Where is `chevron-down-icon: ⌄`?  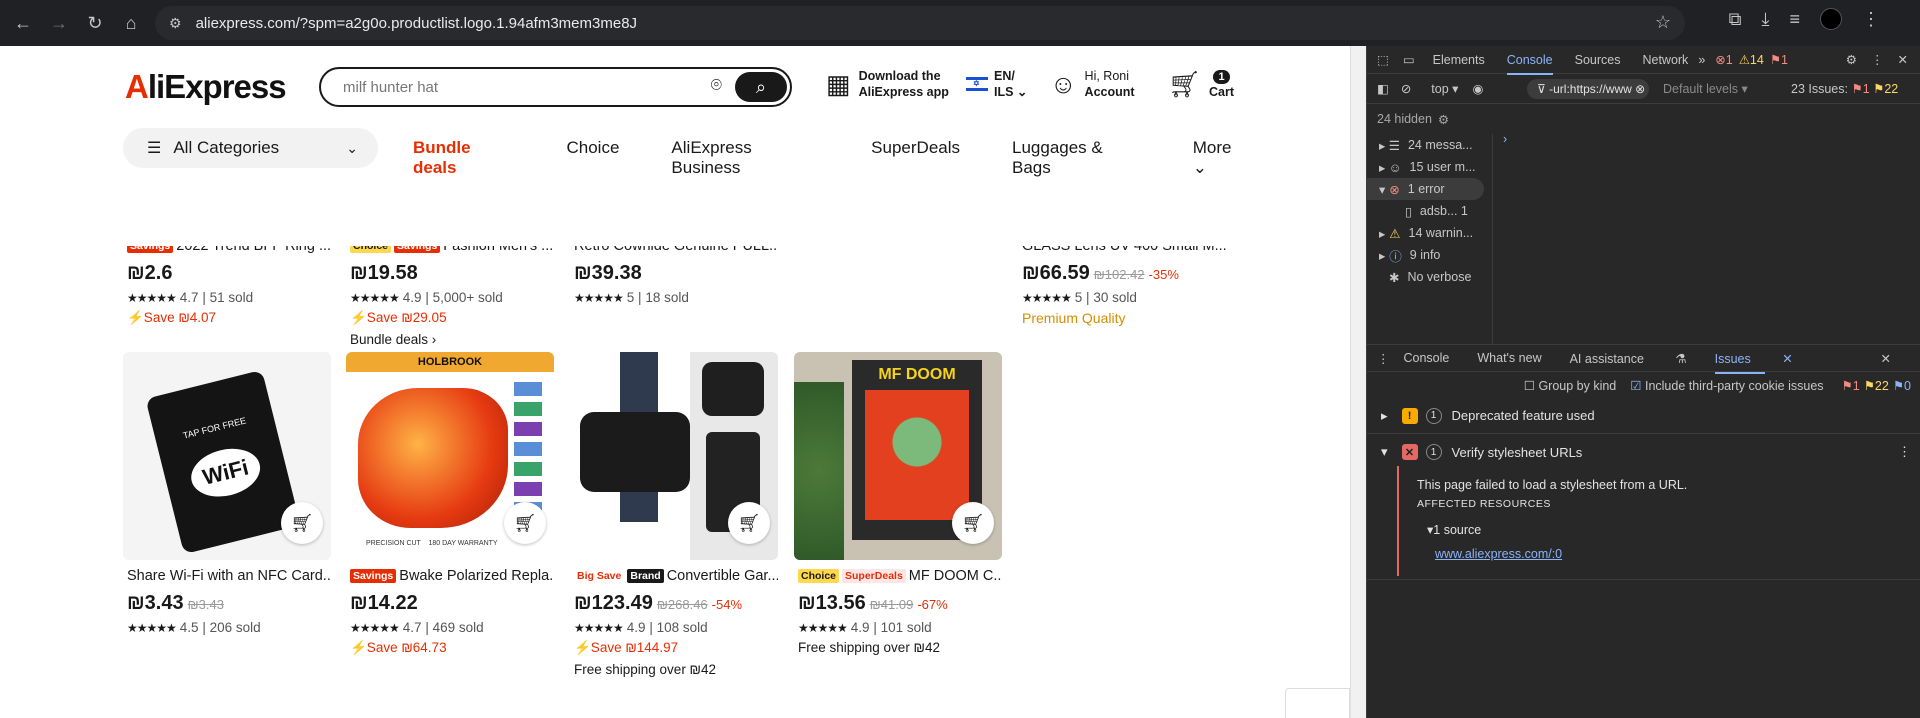
chevron-down-icon: ⌄ is located at coordinates (352, 147).